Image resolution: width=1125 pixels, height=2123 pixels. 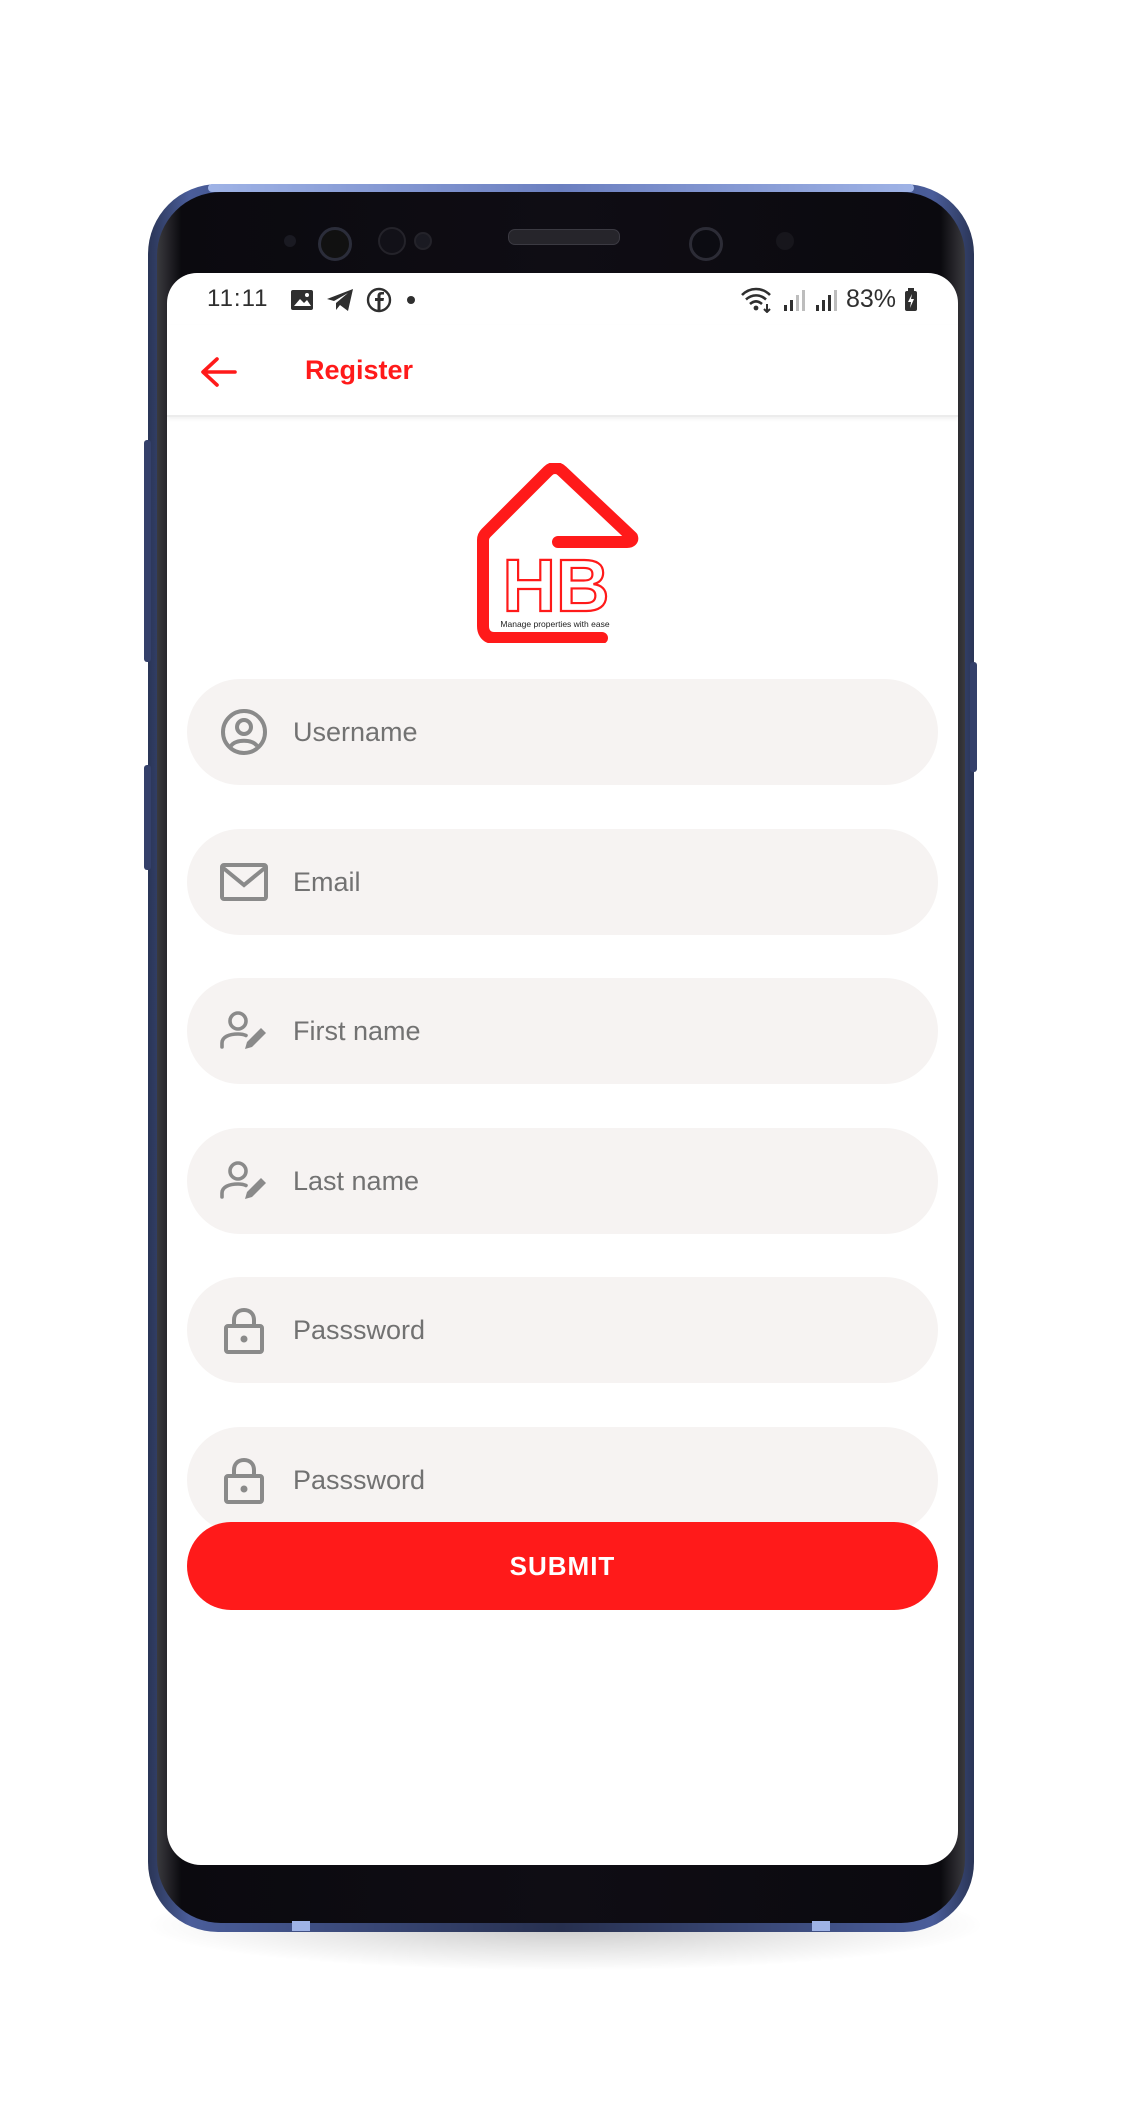 I want to click on volume-button, so click(x=147, y=551).